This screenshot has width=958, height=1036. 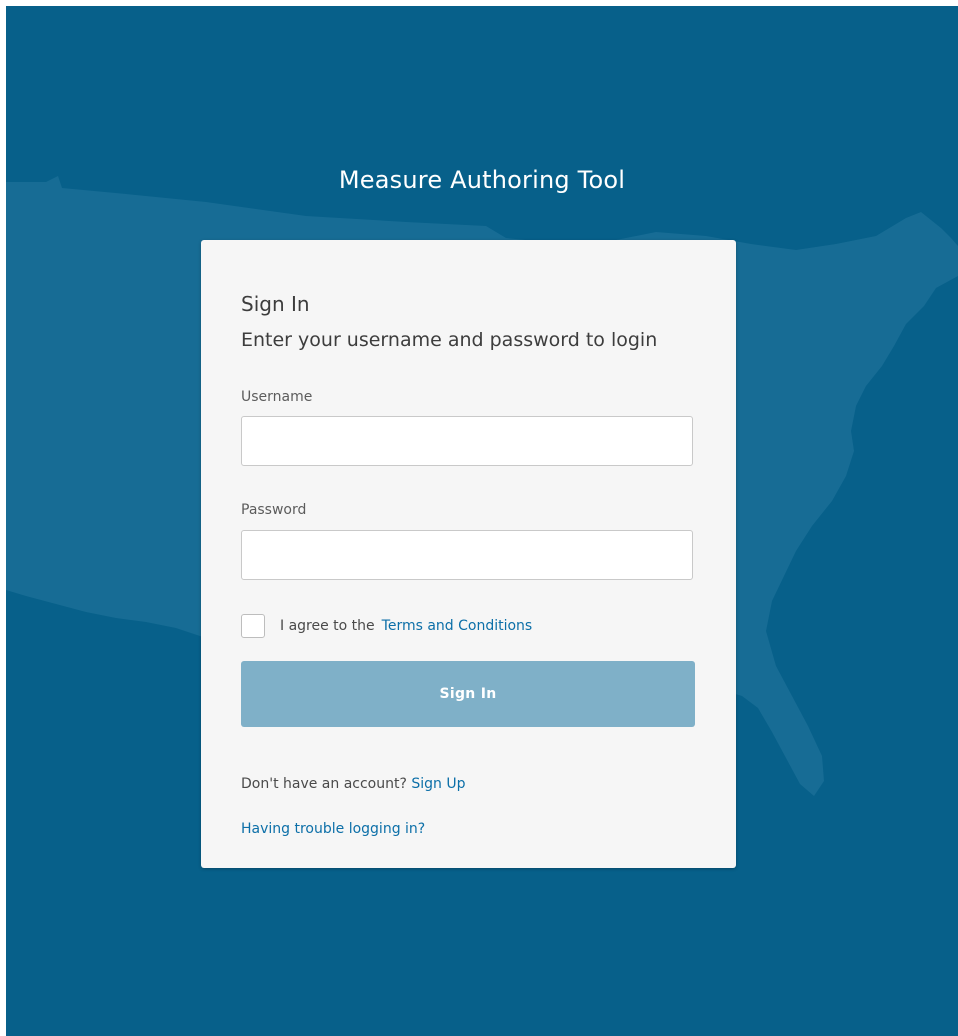 What do you see at coordinates (438, 784) in the screenshot?
I see `sign-up-link: Sign Up` at bounding box center [438, 784].